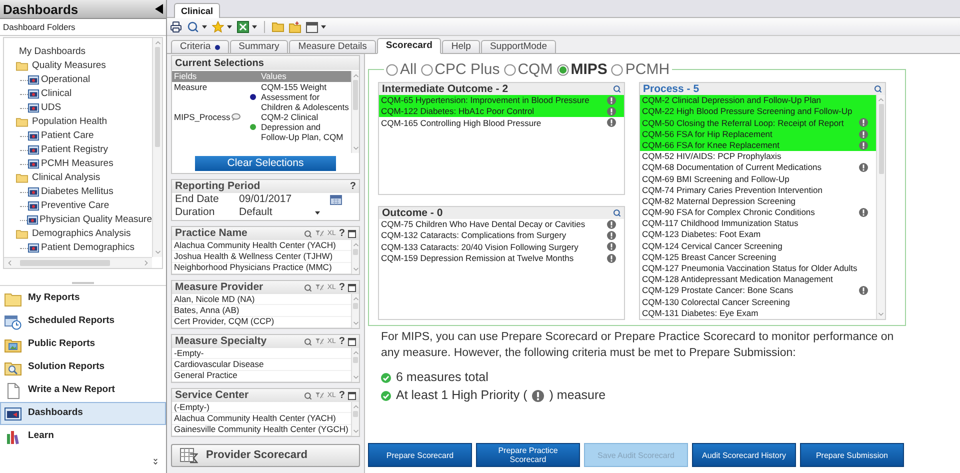  I want to click on new-folder-icon, so click(295, 26).